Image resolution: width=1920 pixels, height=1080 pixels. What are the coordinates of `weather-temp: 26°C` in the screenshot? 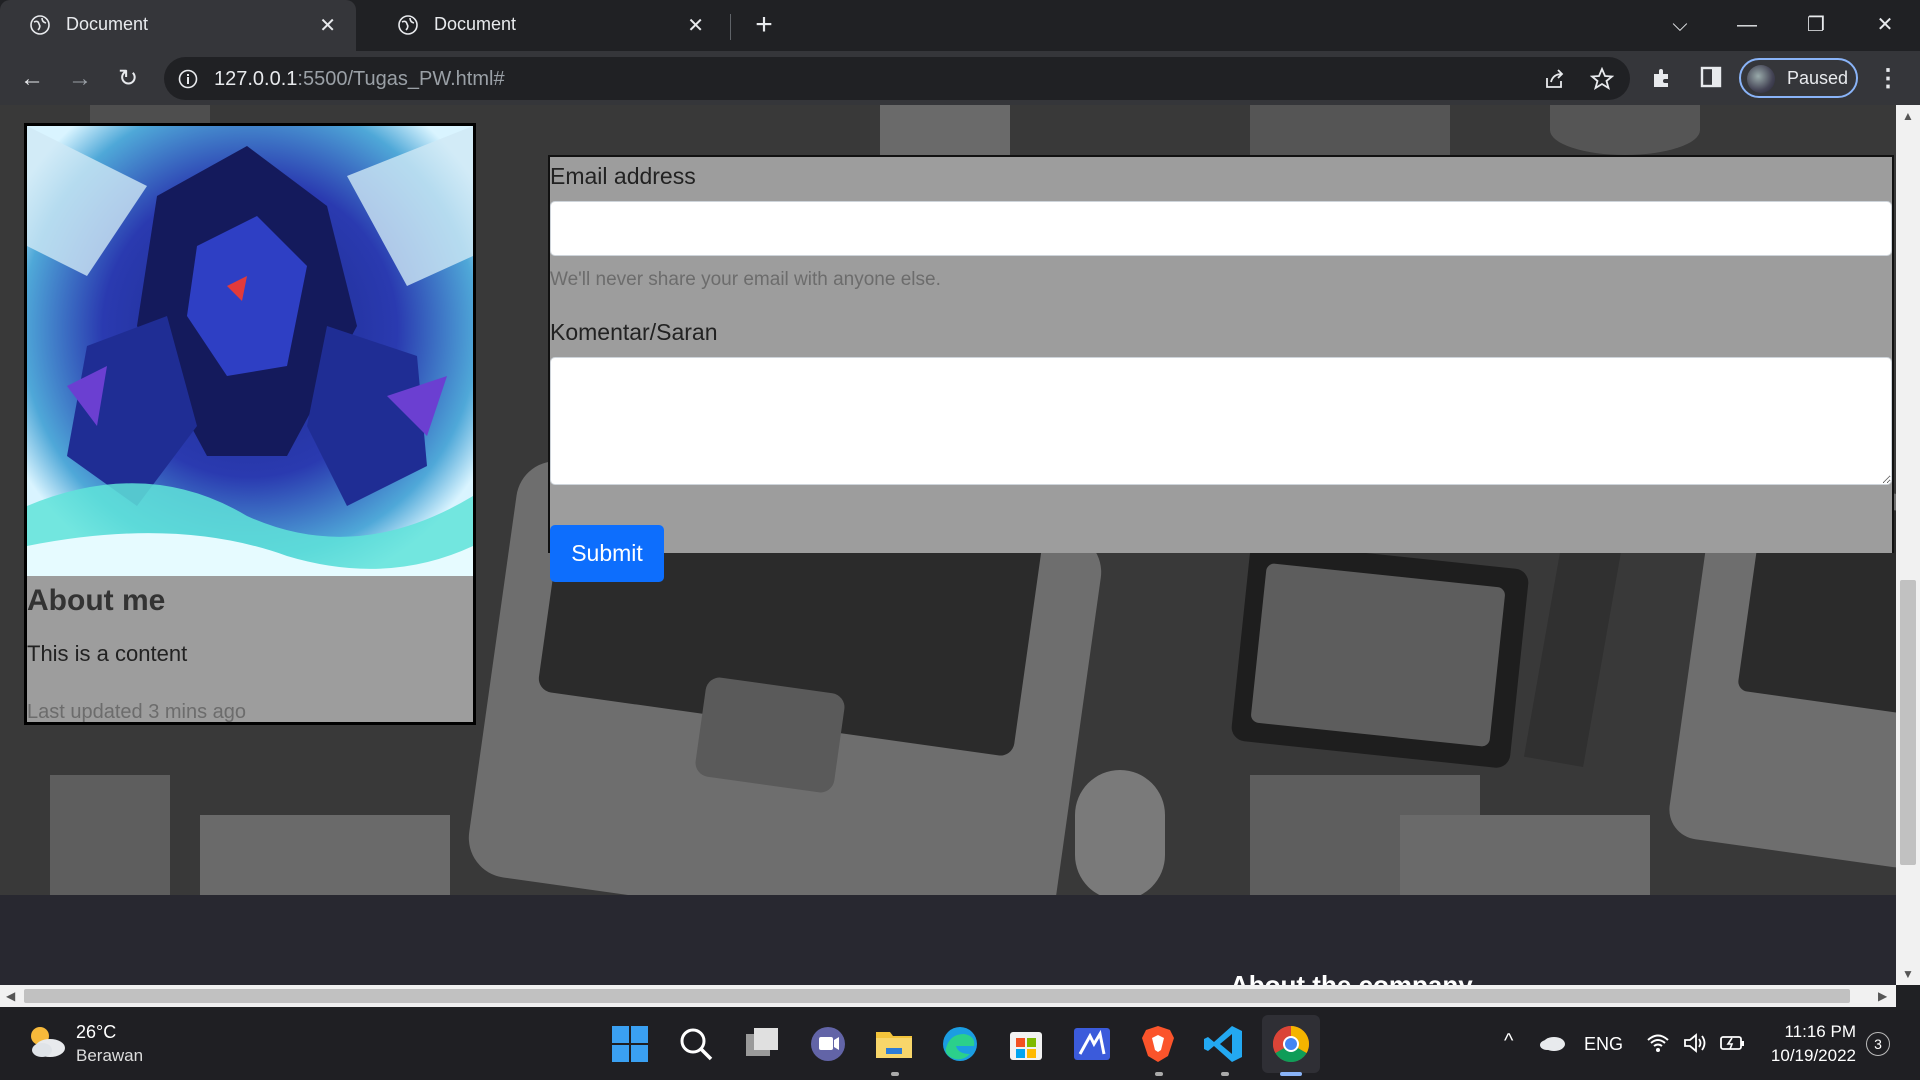 It's located at (96, 1032).